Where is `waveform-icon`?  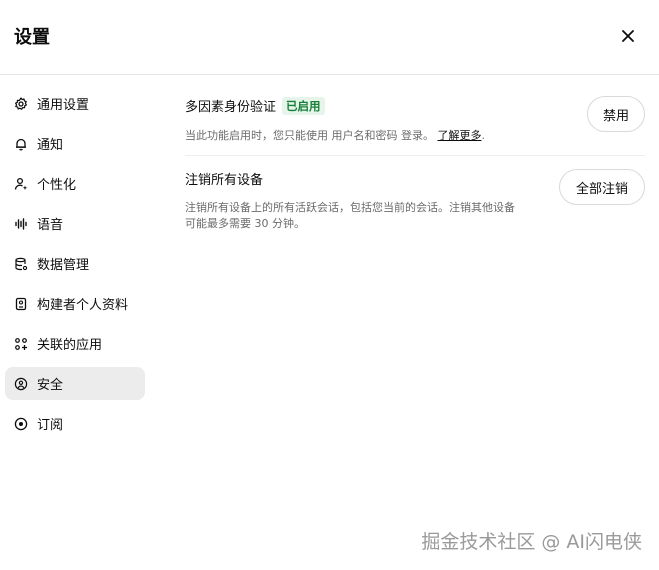
waveform-icon is located at coordinates (21, 224).